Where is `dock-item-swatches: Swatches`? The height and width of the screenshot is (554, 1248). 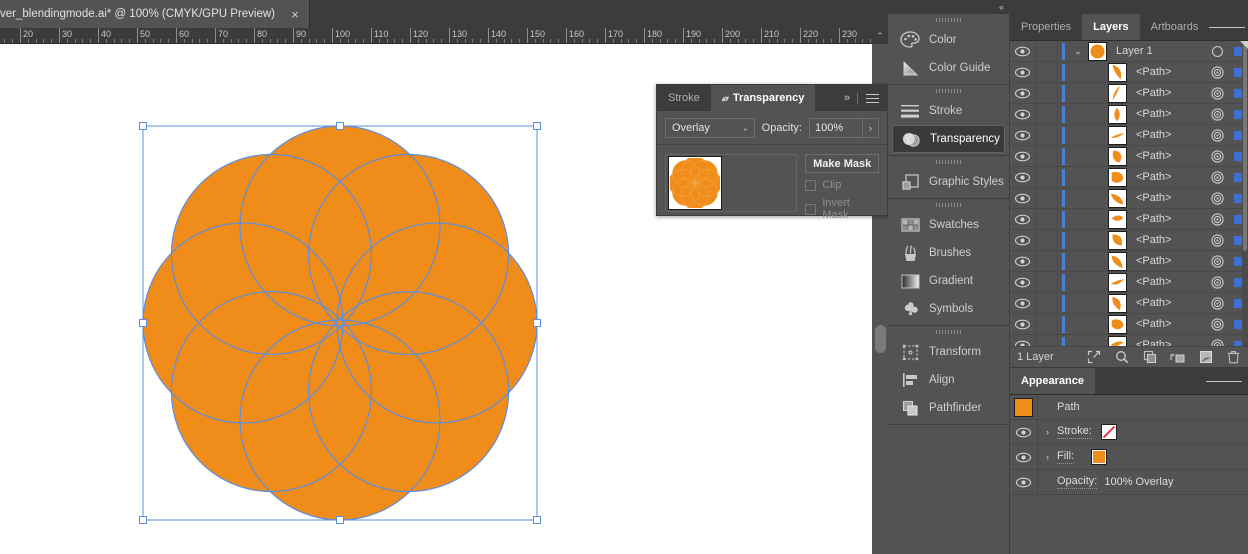 dock-item-swatches: Swatches is located at coordinates (948, 225).